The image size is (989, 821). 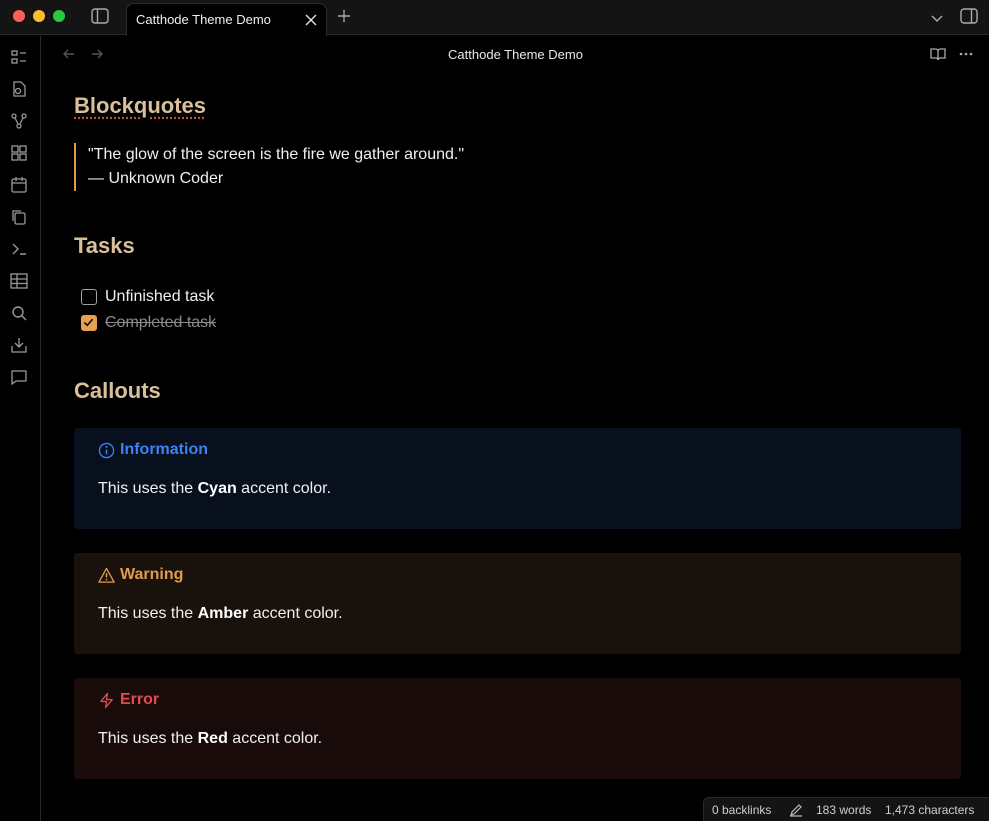 I want to click on heading-callouts: Callouts, so click(x=117, y=390).